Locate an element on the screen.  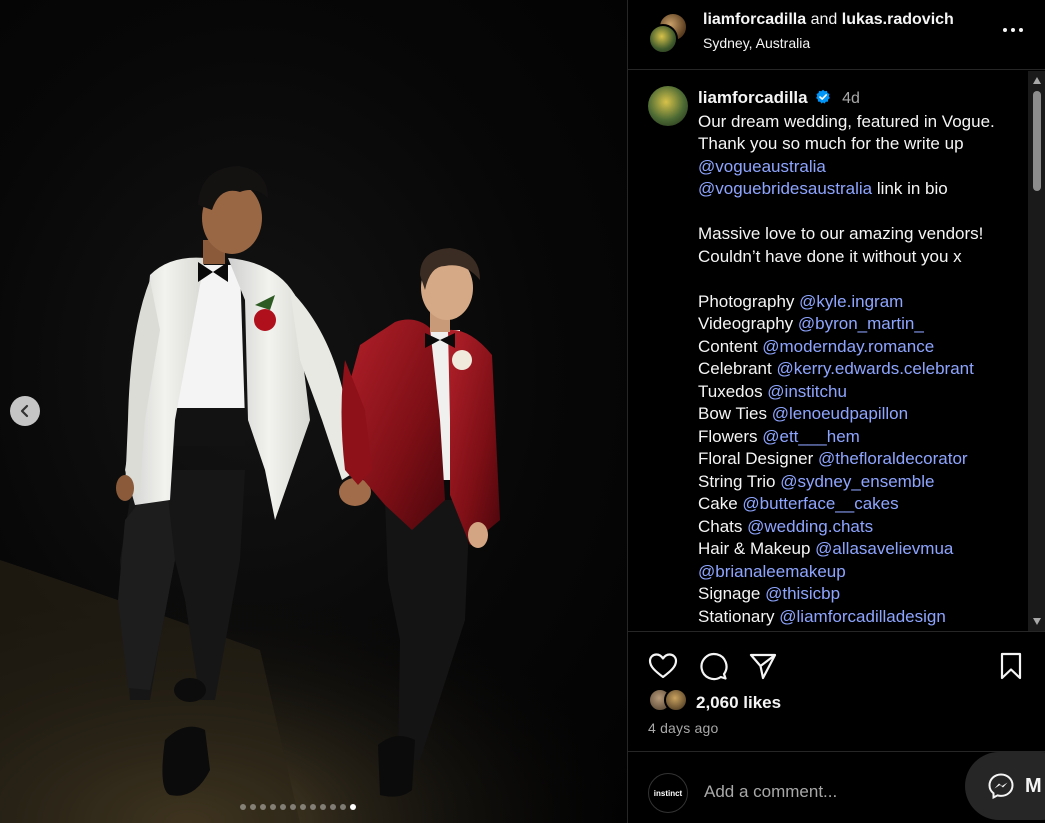
mention-link: @liamforcadilladesign is located at coordinates (862, 616).